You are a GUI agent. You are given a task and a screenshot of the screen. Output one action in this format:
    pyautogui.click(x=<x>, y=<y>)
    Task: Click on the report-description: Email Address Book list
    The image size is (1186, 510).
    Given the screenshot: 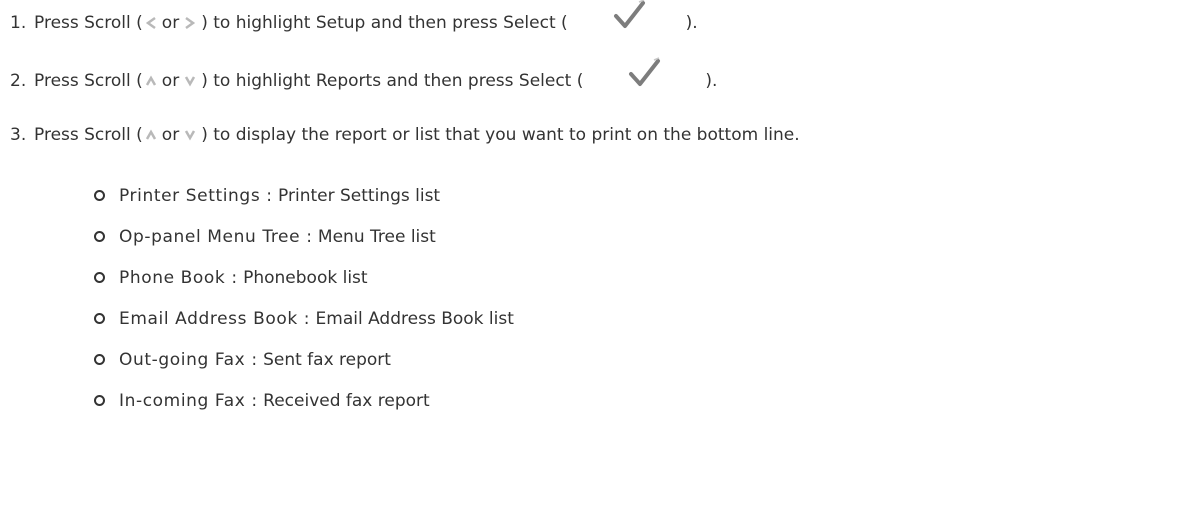 What is the action you would take?
    pyautogui.click(x=414, y=318)
    